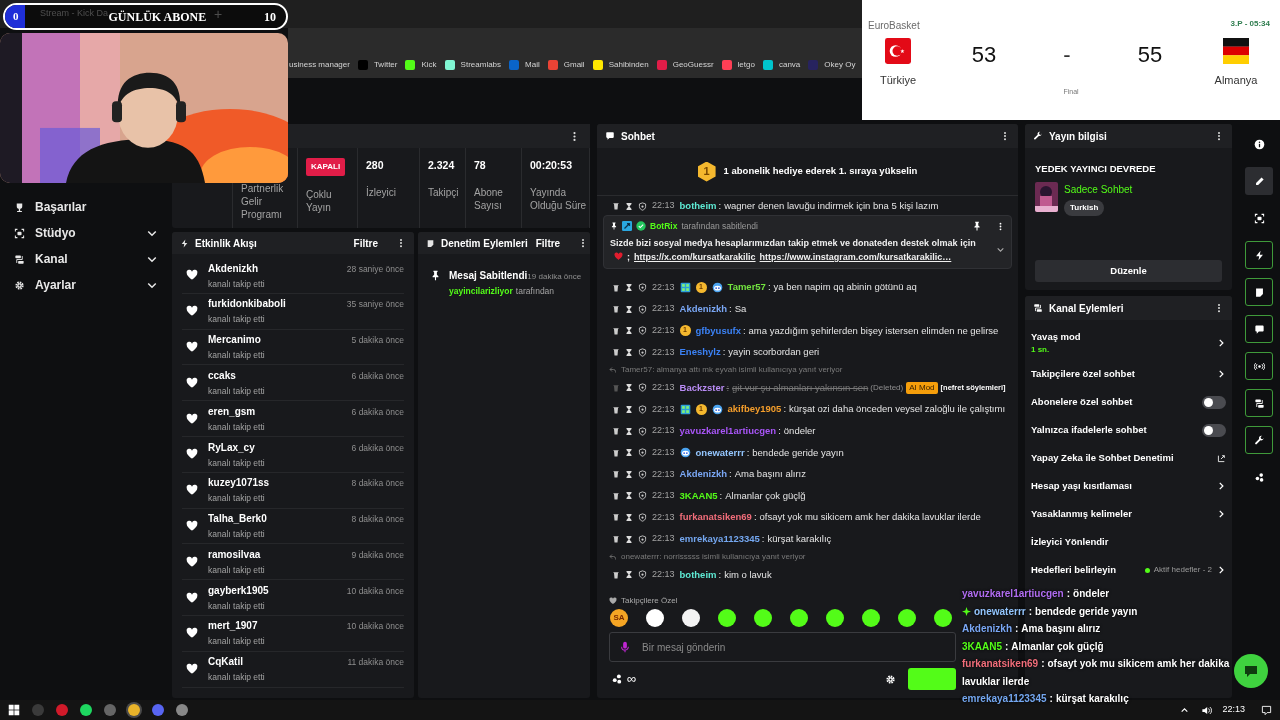 This screenshot has width=1280, height=720. I want to click on panel-title: Sohbet, so click(638, 136).